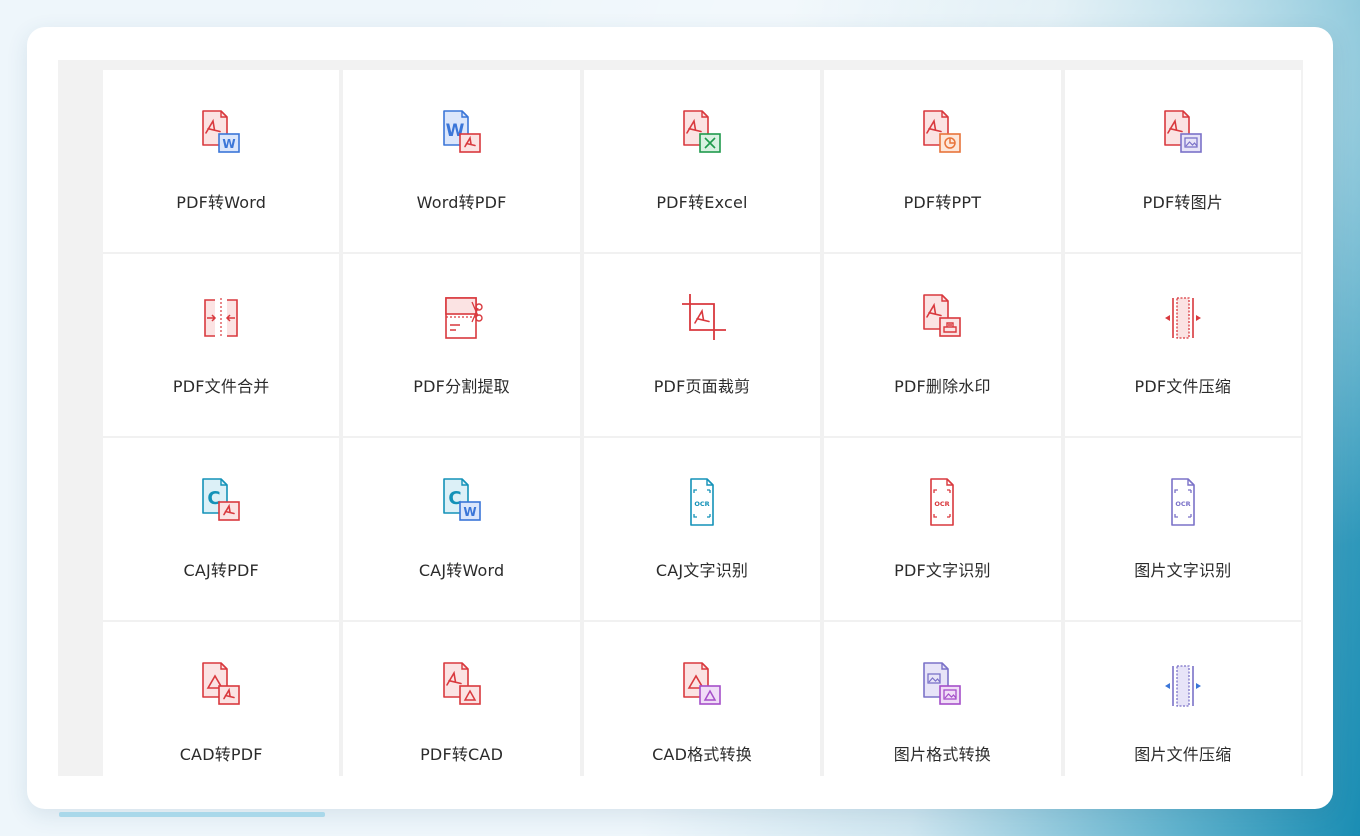 This screenshot has width=1360, height=836. Describe the element at coordinates (221, 134) in the screenshot. I see `pdf-to-word-icon: W` at that location.